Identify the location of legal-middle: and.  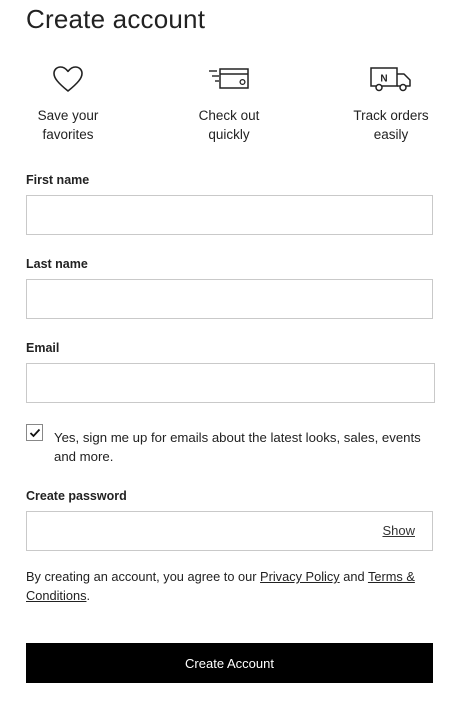
(353, 576).